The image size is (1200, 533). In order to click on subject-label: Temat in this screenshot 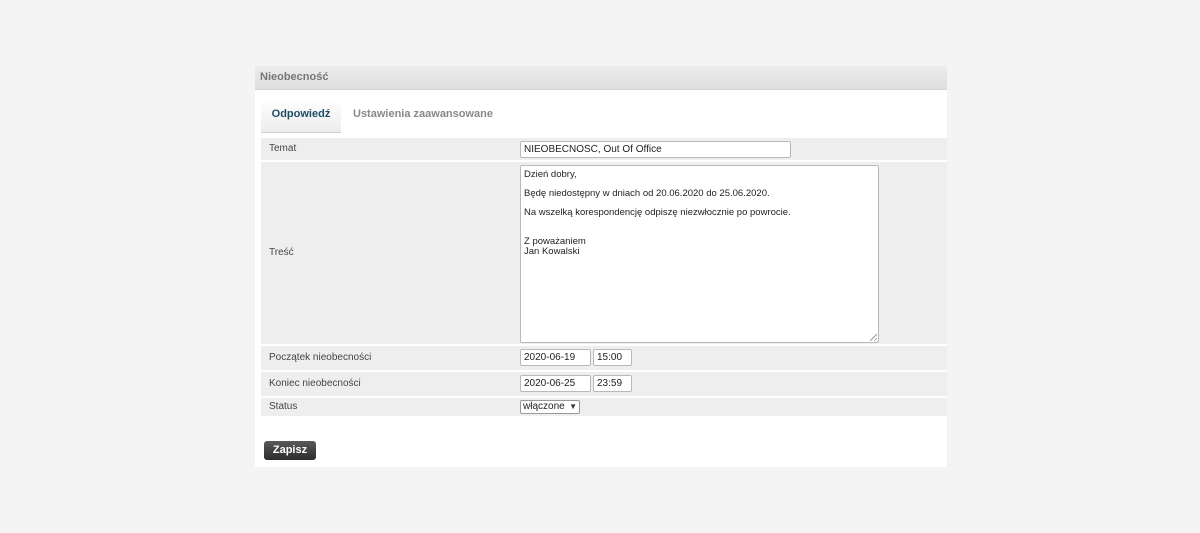, I will do `click(283, 148)`.